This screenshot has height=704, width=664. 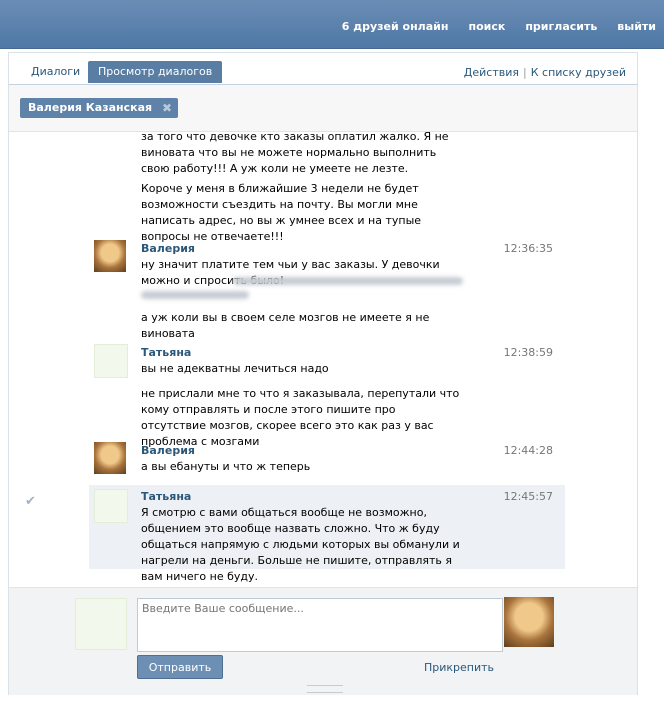 What do you see at coordinates (486, 26) in the screenshot?
I see `search-link: поиск` at bounding box center [486, 26].